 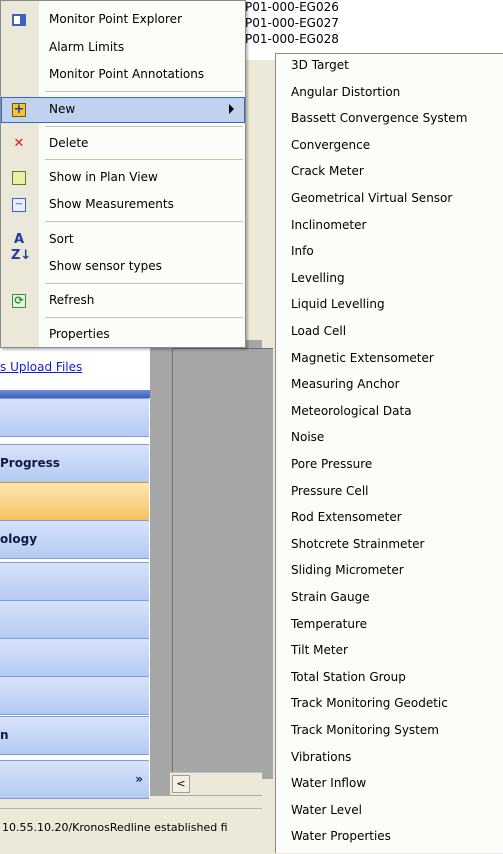 What do you see at coordinates (365, 730) in the screenshot?
I see `submenu-item: Track Monitoring System` at bounding box center [365, 730].